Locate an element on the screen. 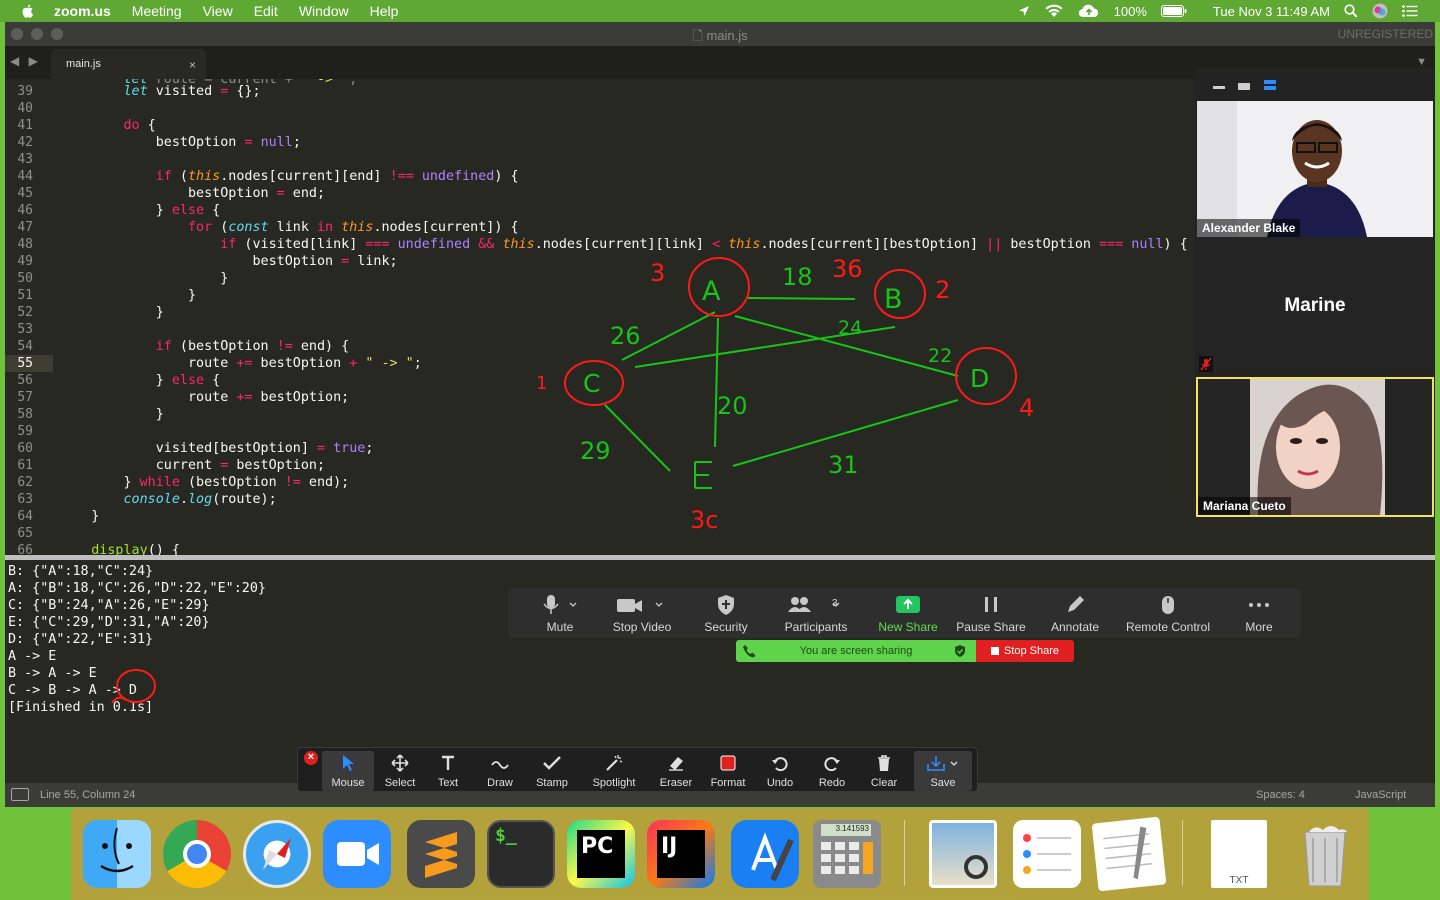 The height and width of the screenshot is (900, 1440). line-number: 45 is located at coordinates (25, 193).